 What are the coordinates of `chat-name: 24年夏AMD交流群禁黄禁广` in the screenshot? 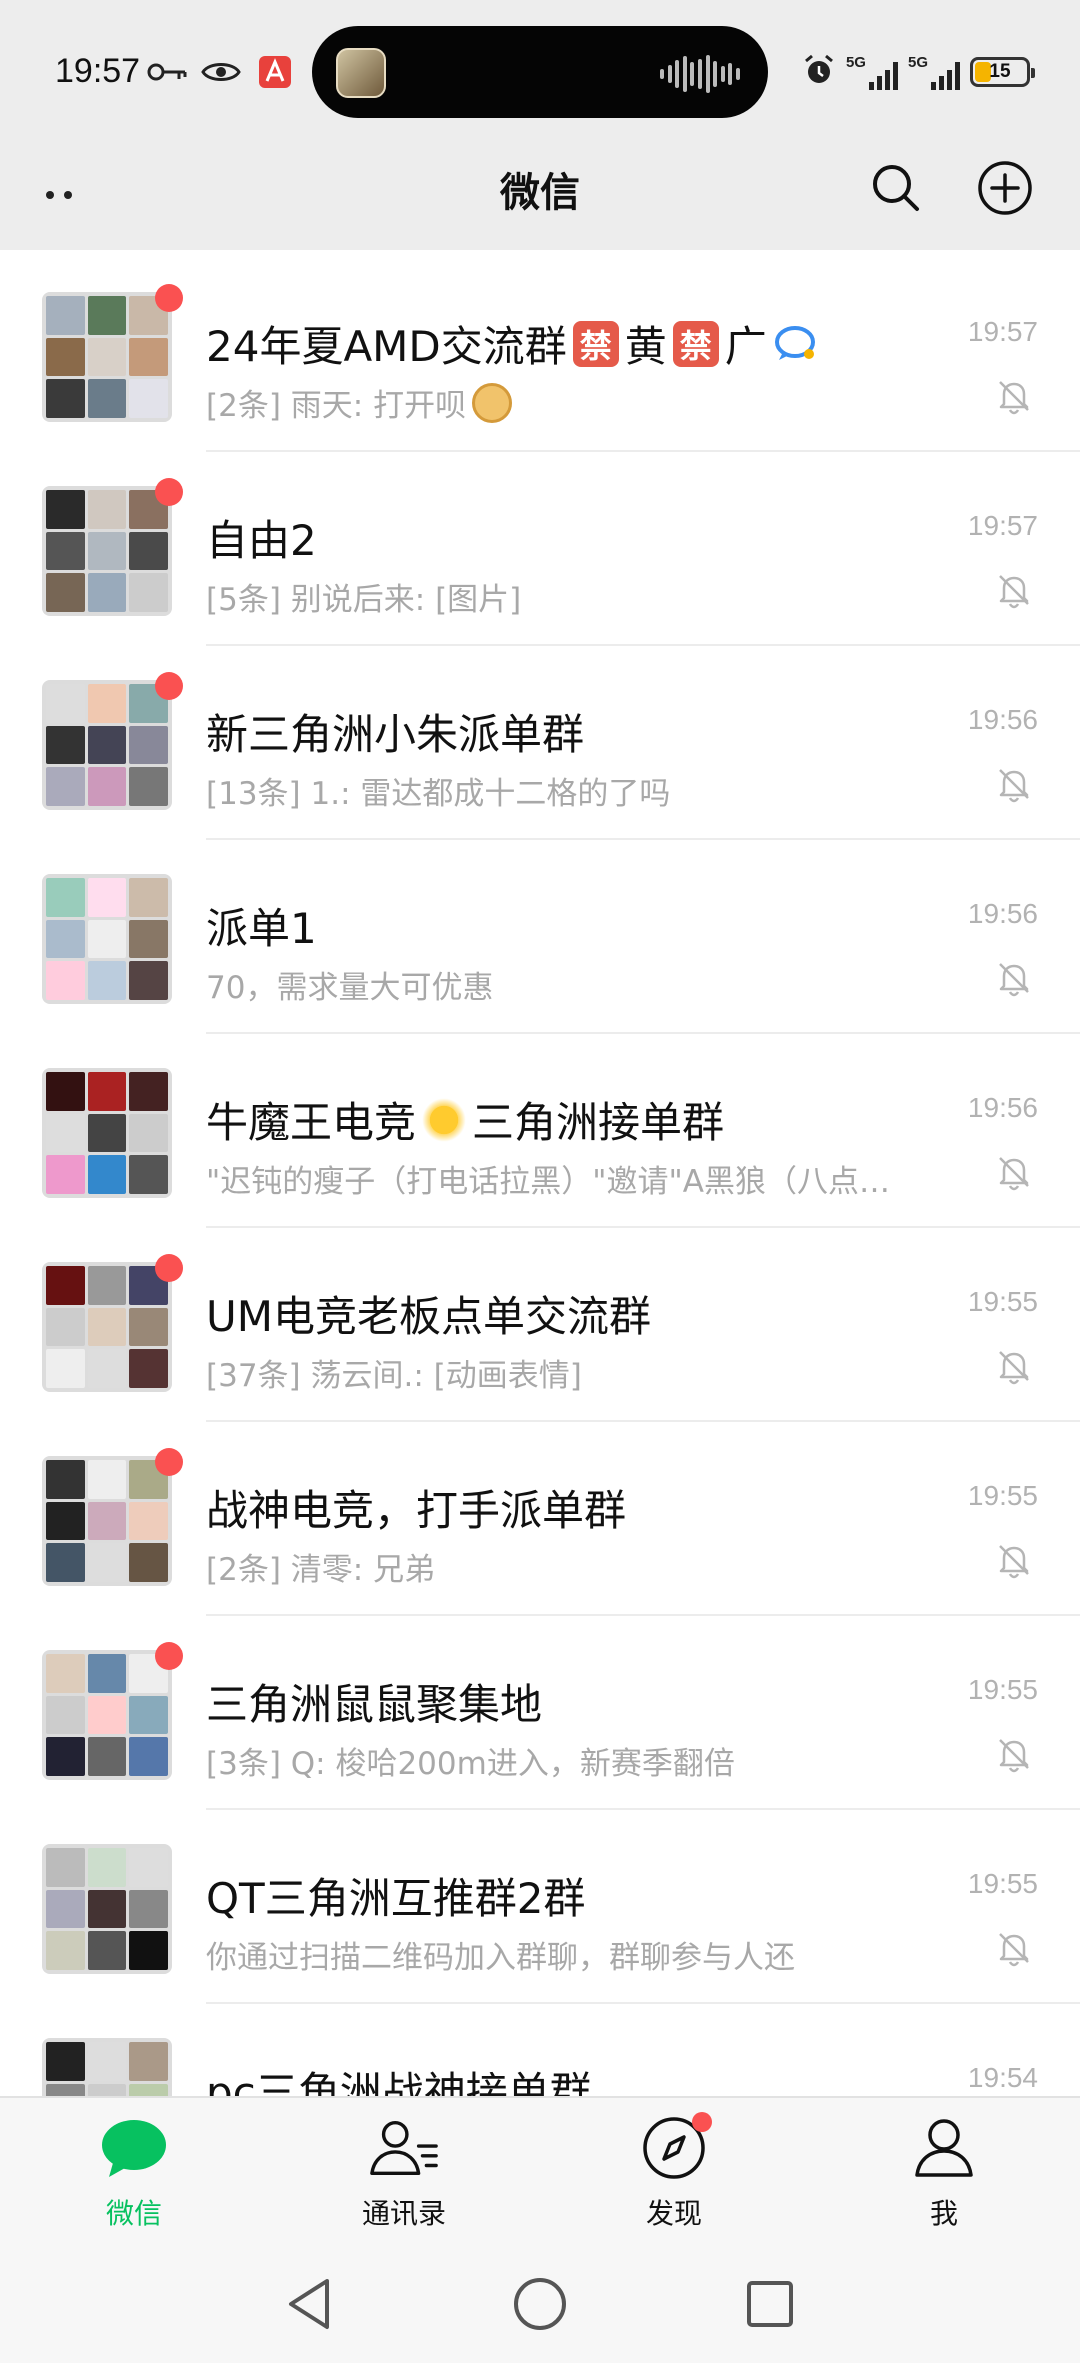 It's located at (512, 343).